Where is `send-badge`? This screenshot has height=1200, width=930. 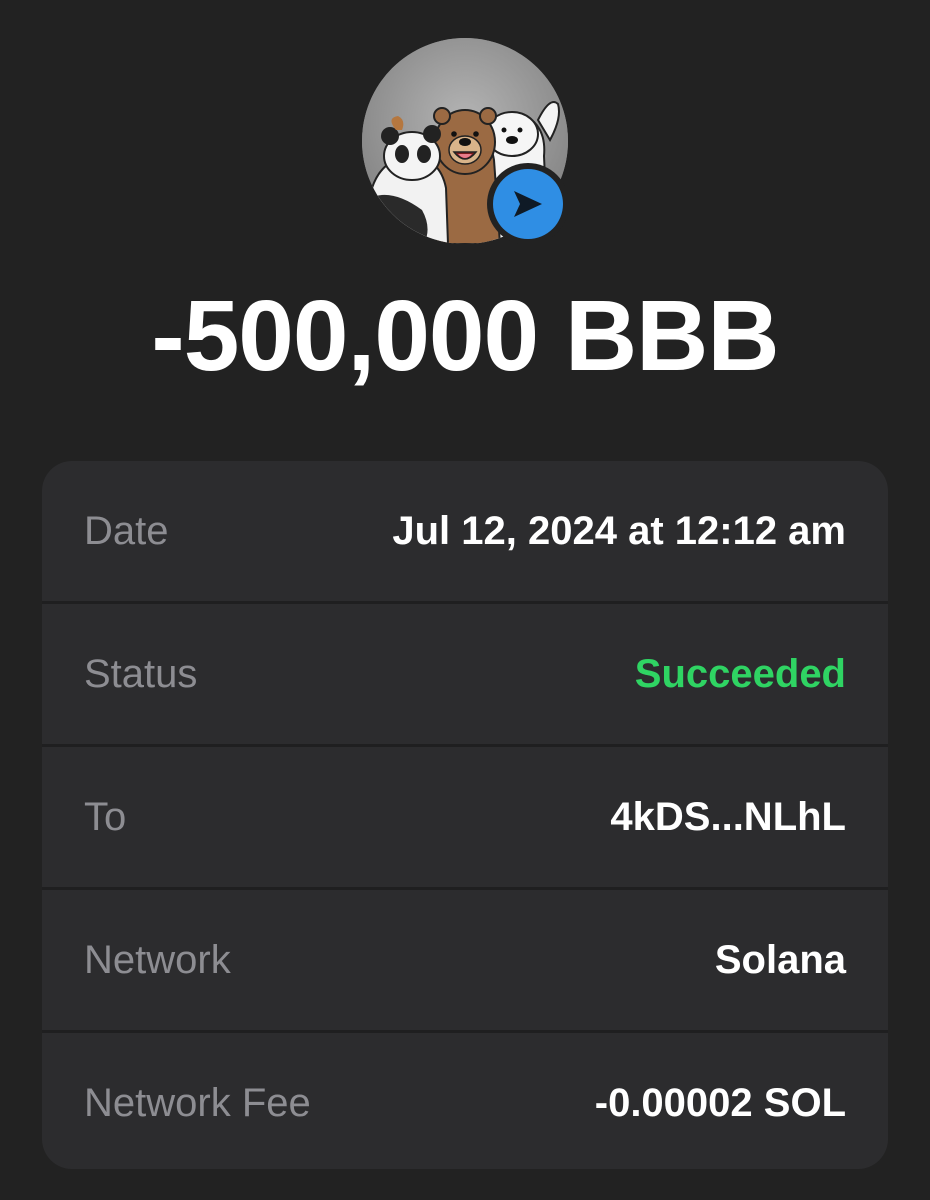
send-badge is located at coordinates (528, 204).